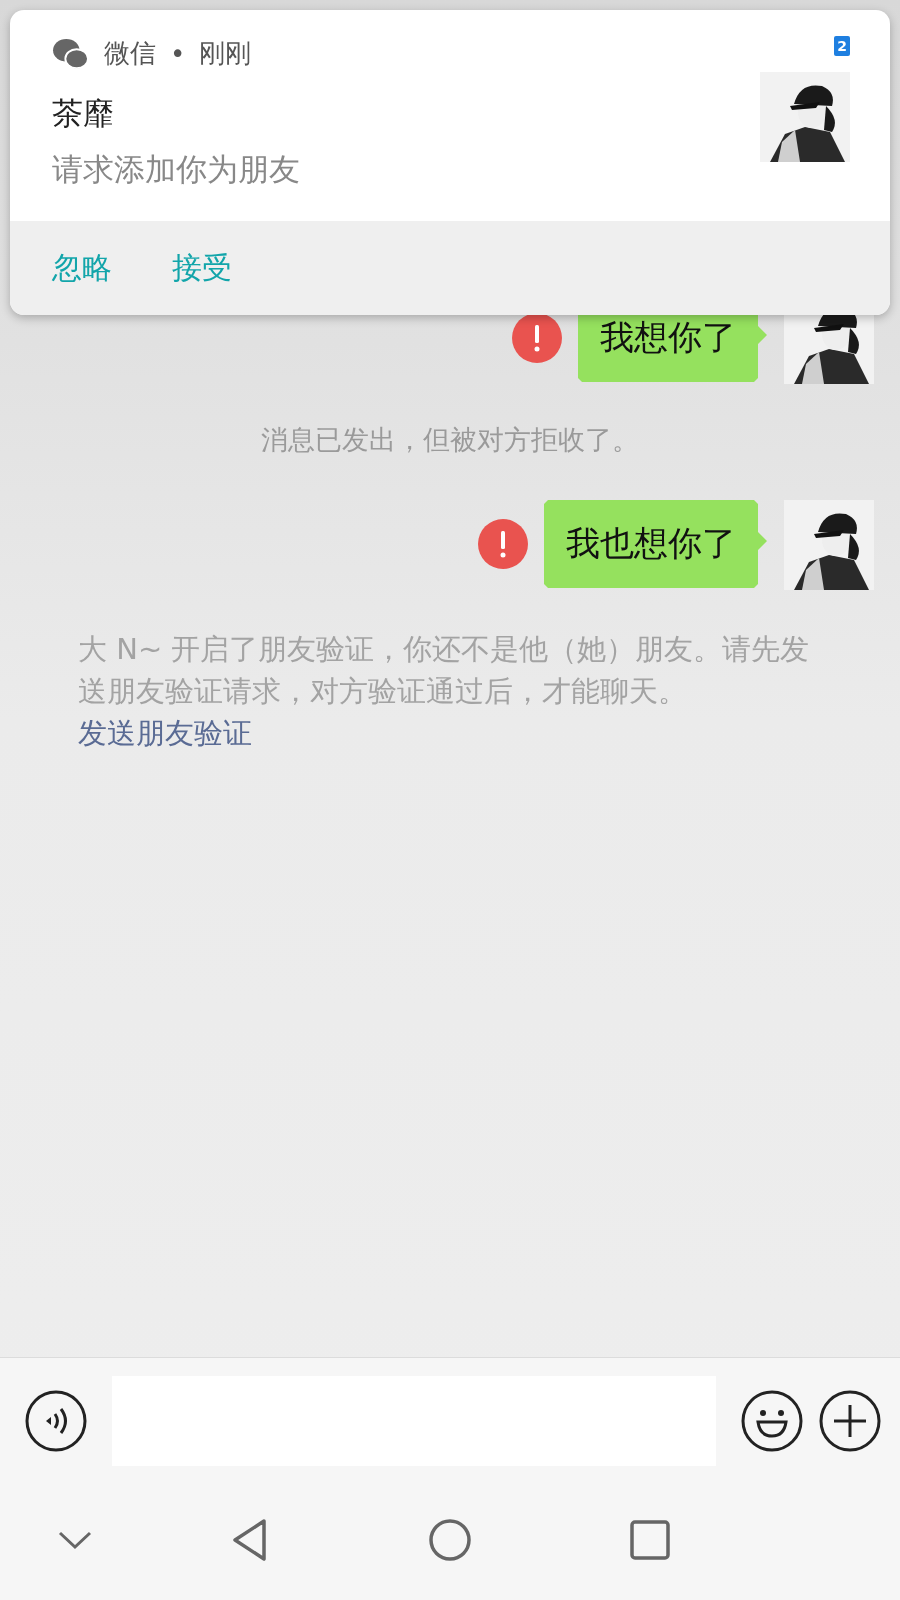  What do you see at coordinates (225, 53) in the screenshot?
I see `notification-time: 刚刚` at bounding box center [225, 53].